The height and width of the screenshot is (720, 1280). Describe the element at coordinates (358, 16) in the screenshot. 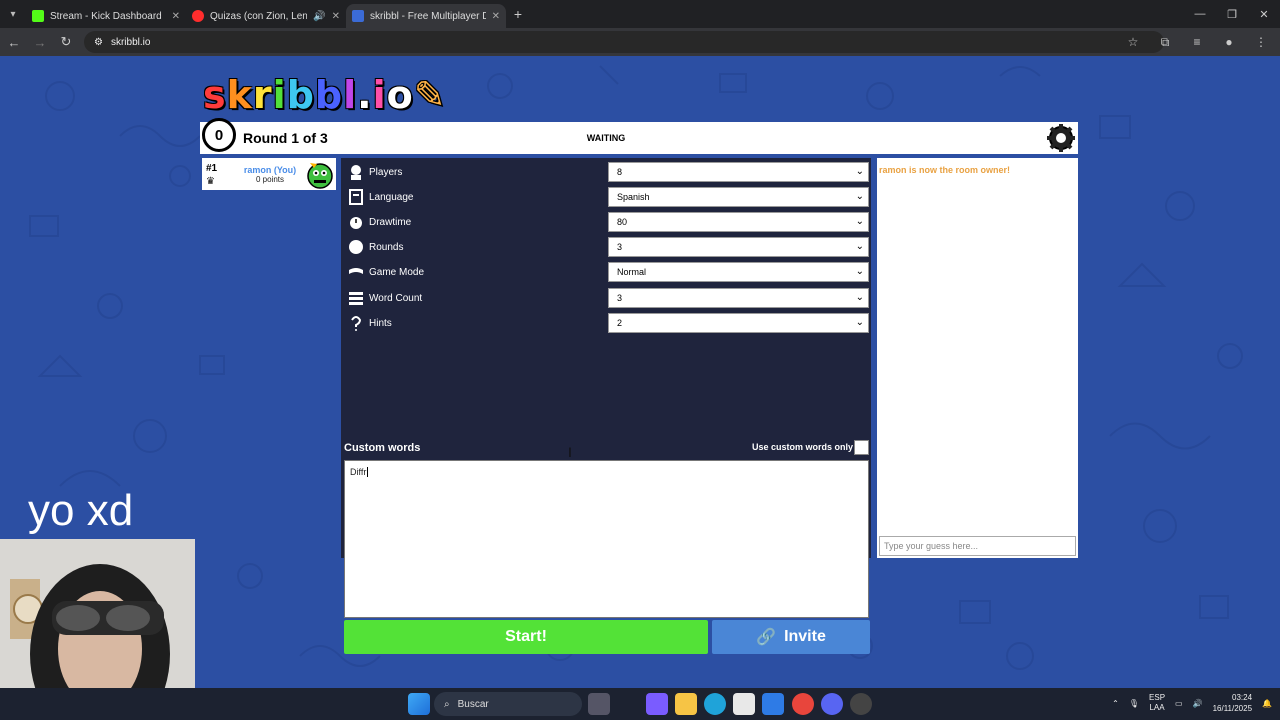

I see `skribbl-favicon-icon` at that location.